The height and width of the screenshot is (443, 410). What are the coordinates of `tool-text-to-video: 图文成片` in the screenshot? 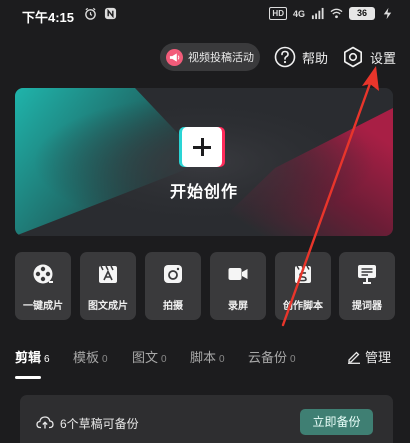 It's located at (108, 286).